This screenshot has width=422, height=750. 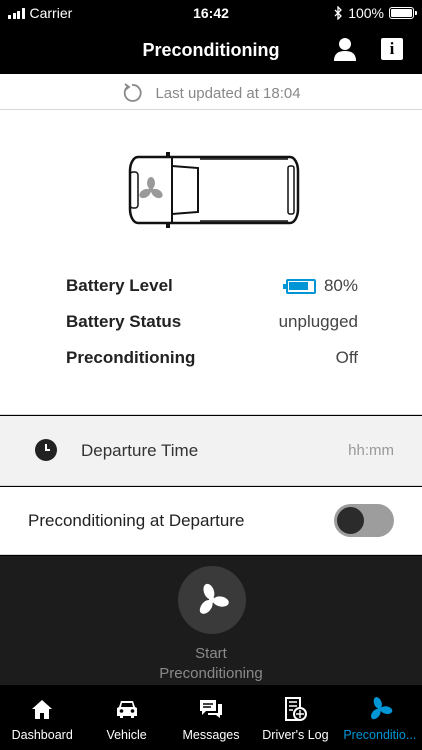 I want to click on battery-status-row: Battery Status unplugged, so click(x=212, y=322).